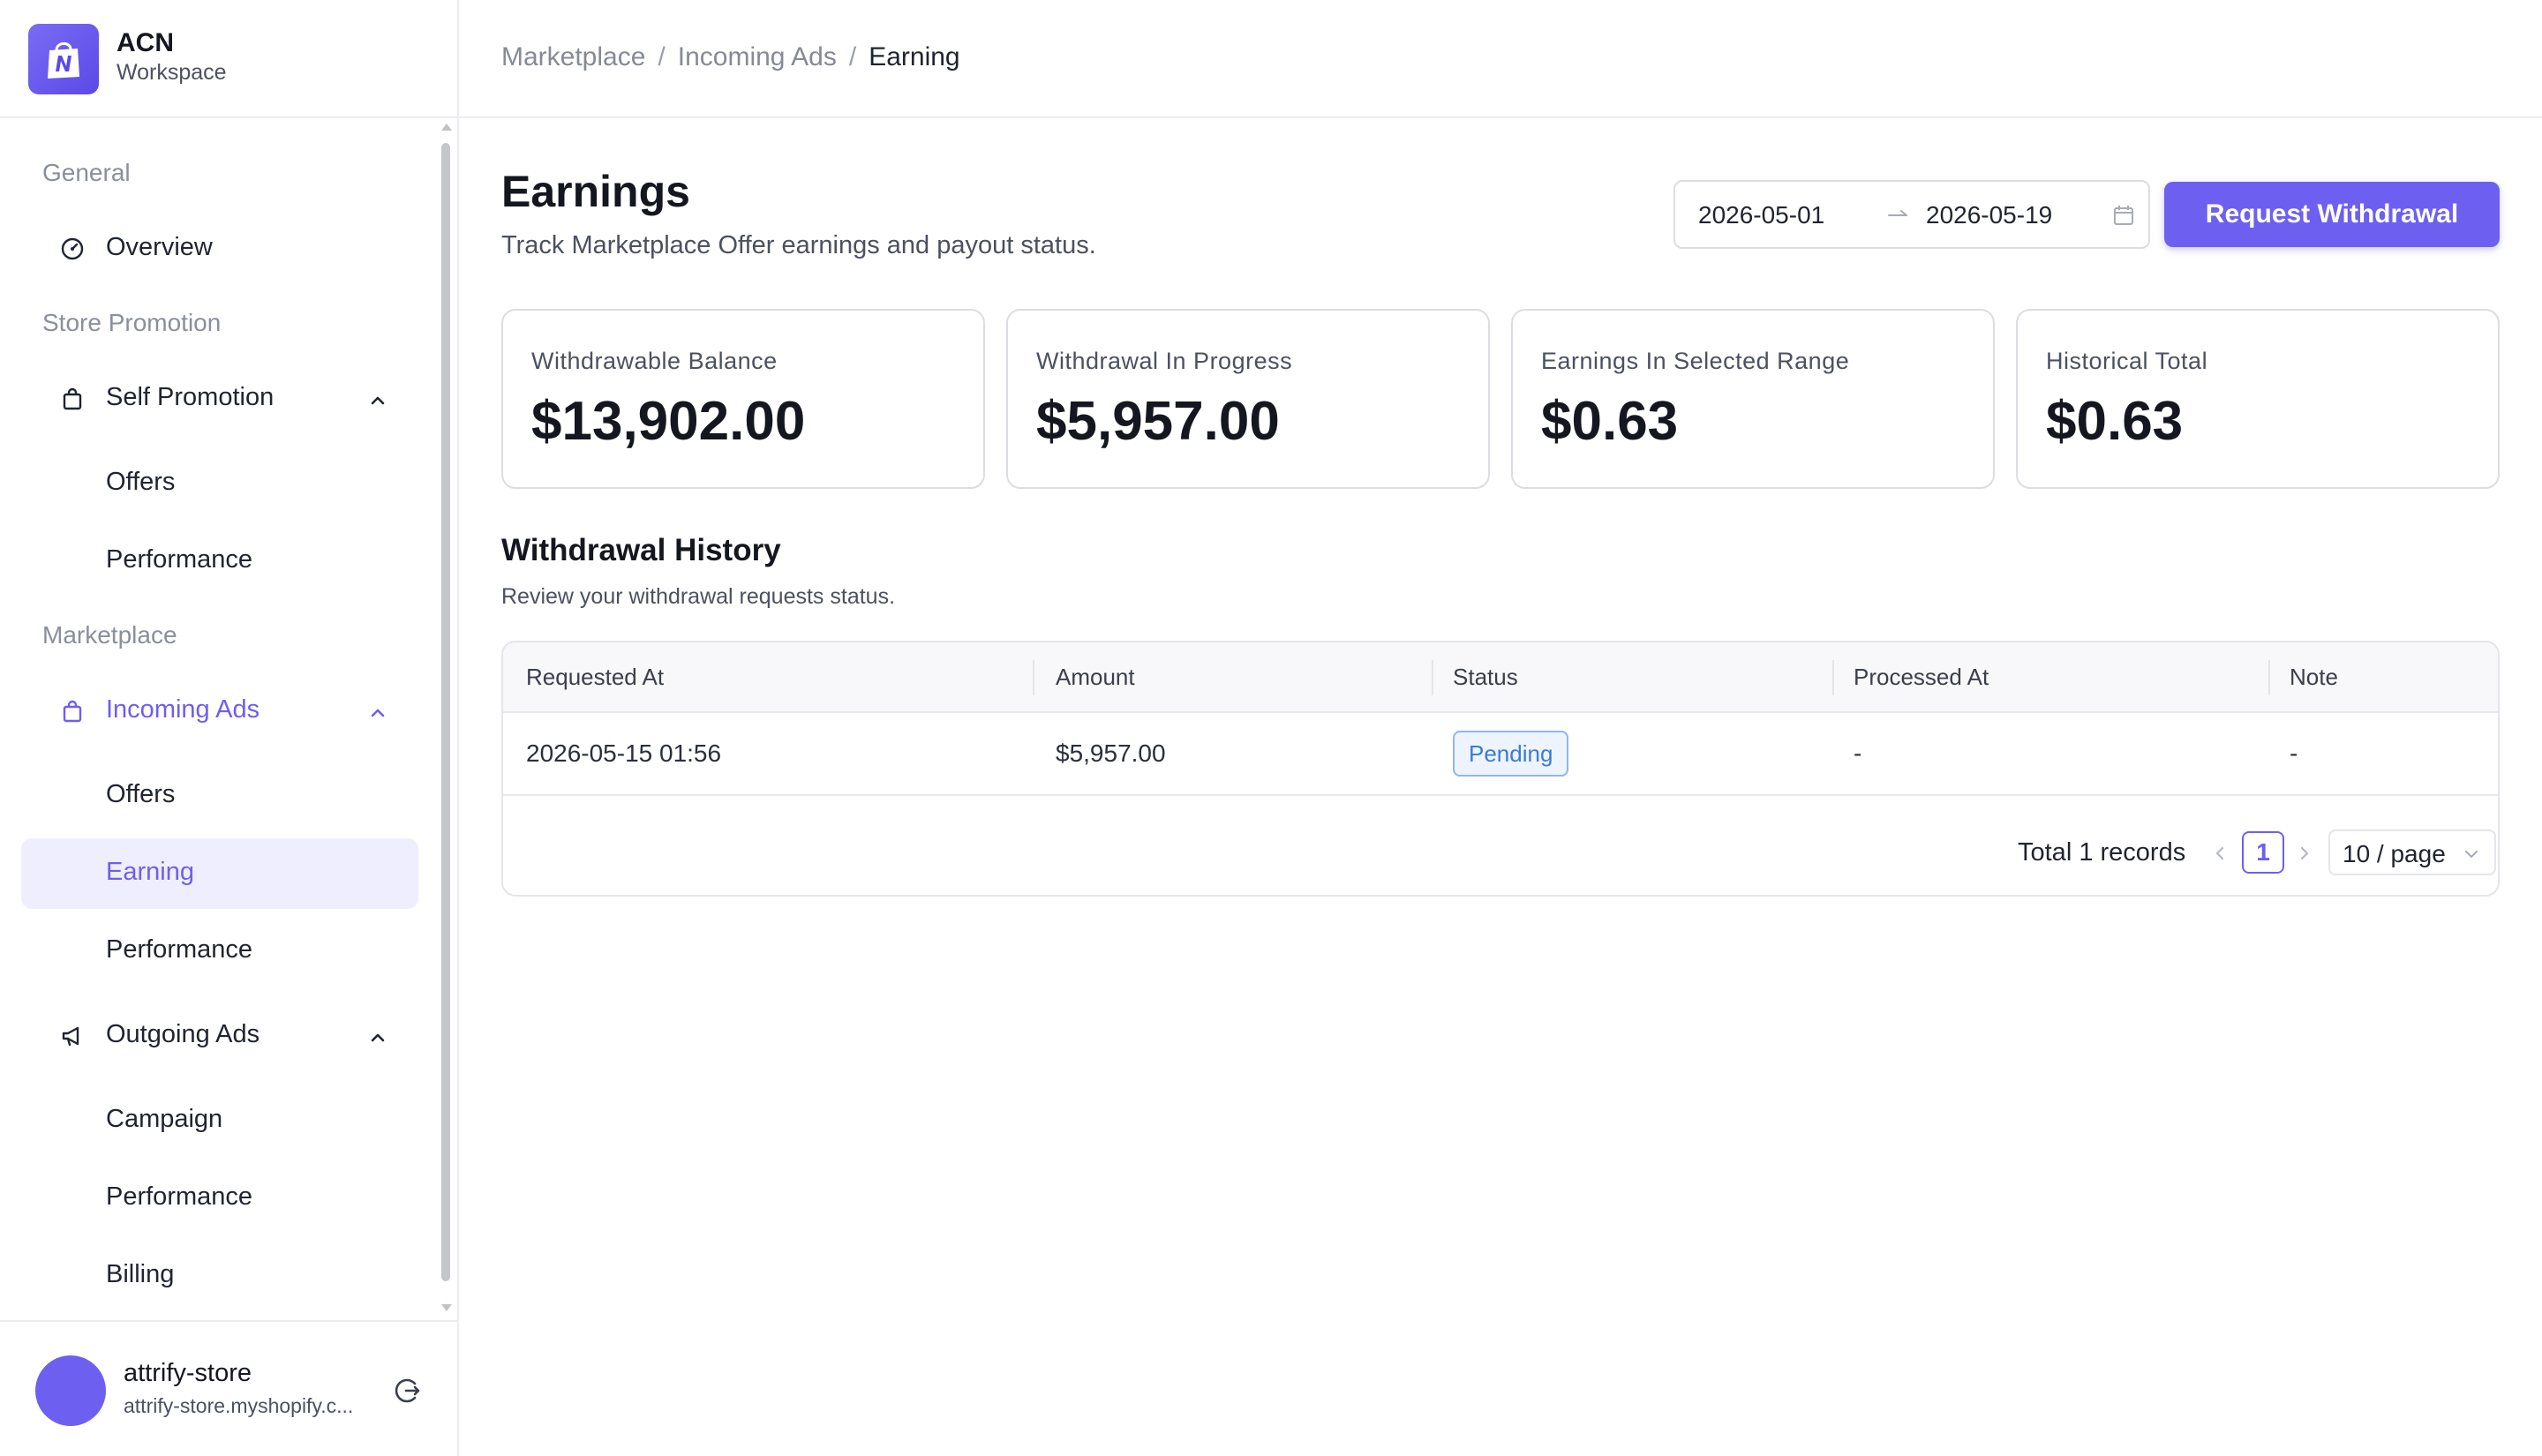  Describe the element at coordinates (2220, 853) in the screenshot. I see `chevron-left-icon` at that location.